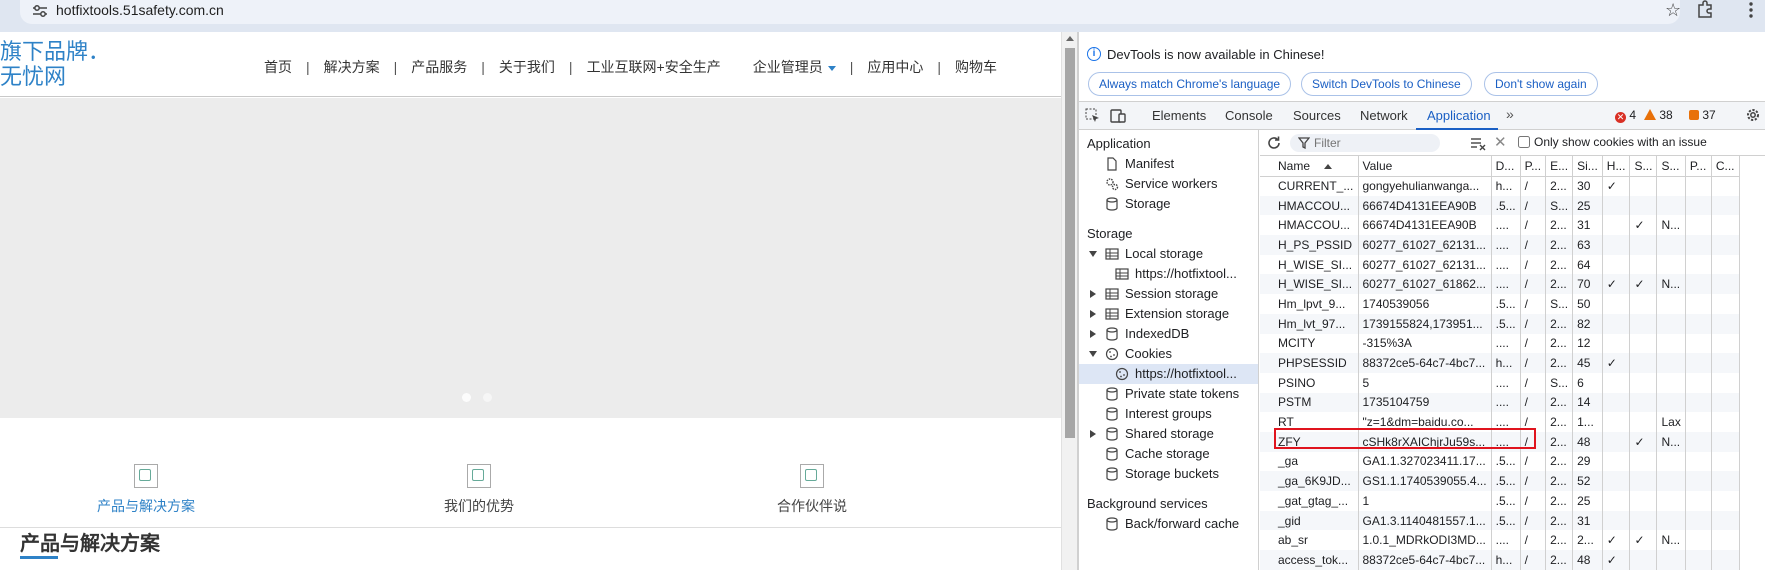 This screenshot has height=570, width=1765. What do you see at coordinates (1070, 243) in the screenshot?
I see `page-scrollbar-thumb` at bounding box center [1070, 243].